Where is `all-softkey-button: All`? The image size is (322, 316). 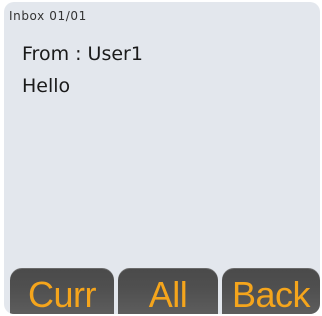
all-softkey-button: All is located at coordinates (168, 291).